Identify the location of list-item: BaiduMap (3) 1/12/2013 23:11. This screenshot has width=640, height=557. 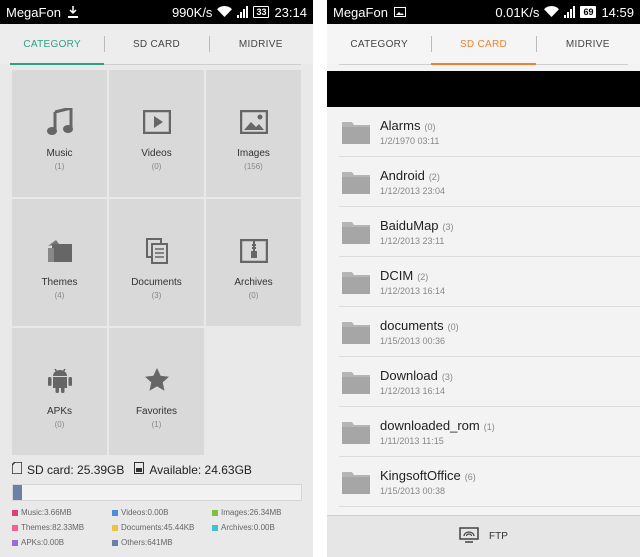
(489, 232).